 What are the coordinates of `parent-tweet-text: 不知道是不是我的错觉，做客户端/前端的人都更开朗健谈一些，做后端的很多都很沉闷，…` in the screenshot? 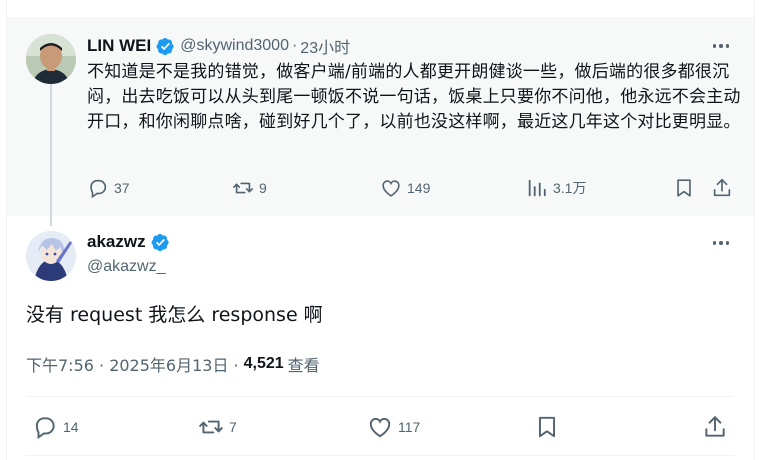 It's located at (414, 97).